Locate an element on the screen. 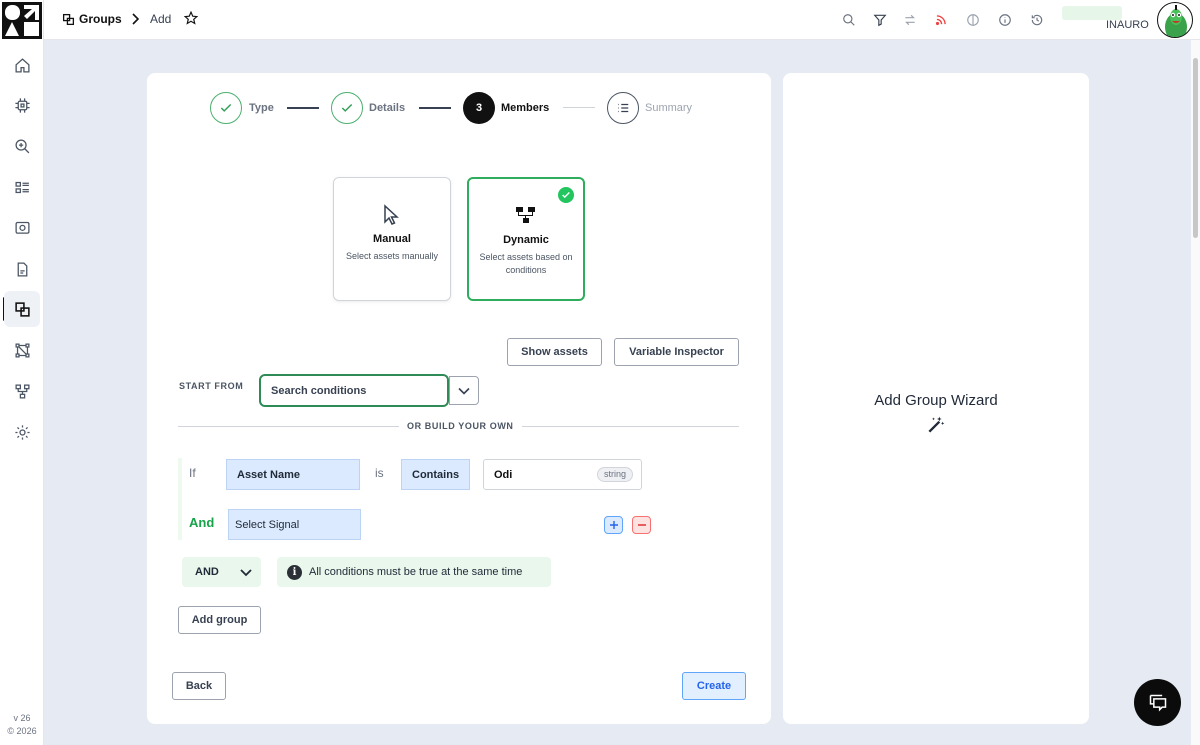  search-conditions-input: Search conditions is located at coordinates (354, 390).